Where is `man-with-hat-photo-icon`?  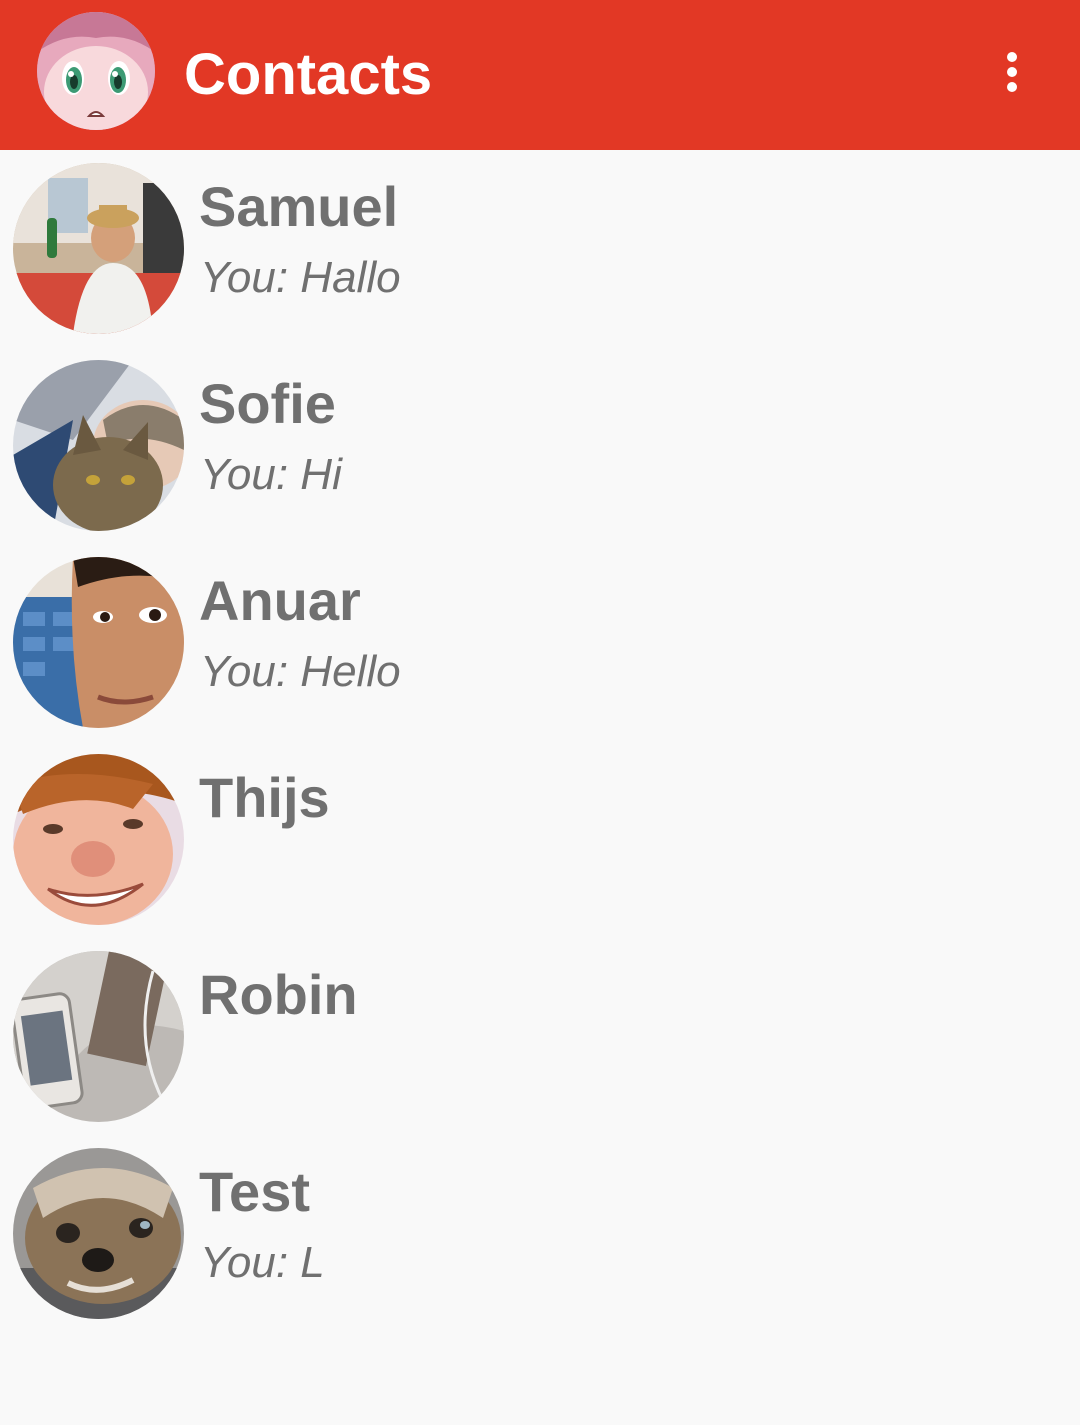
man-with-hat-photo-icon is located at coordinates (98, 248).